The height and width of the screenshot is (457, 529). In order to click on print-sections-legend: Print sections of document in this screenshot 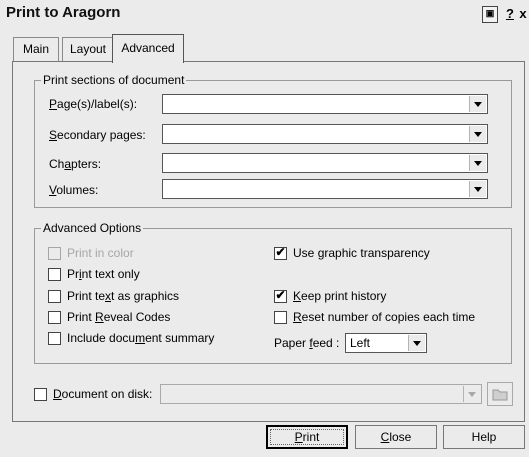, I will do `click(114, 80)`.